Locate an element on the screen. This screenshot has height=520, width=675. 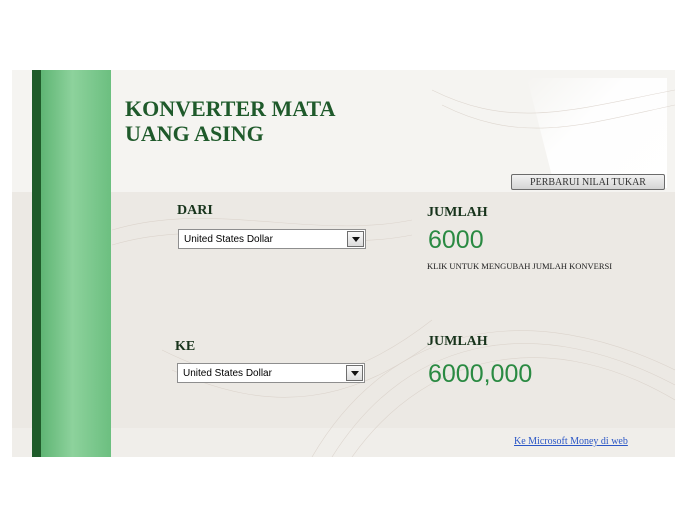
from-currency-value: United States Dollar is located at coordinates (228, 239).